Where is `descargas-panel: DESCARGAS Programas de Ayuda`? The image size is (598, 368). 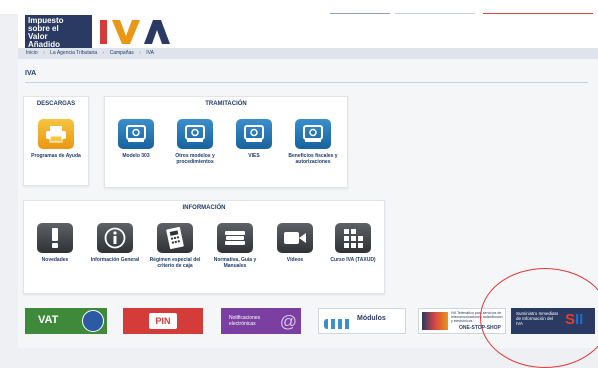
descargas-panel: DESCARGAS Programas de Ayuda is located at coordinates (56, 141).